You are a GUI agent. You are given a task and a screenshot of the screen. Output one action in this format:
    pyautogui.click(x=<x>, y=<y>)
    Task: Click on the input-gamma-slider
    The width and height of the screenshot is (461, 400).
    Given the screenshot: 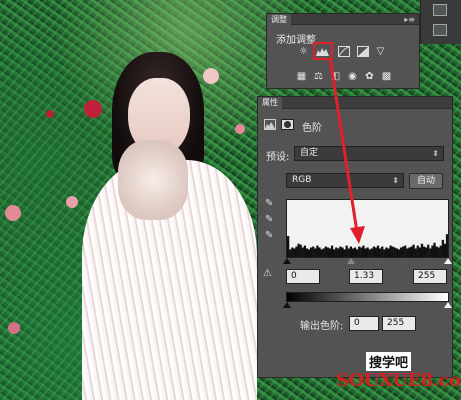 What is the action you would take?
    pyautogui.click(x=351, y=261)
    